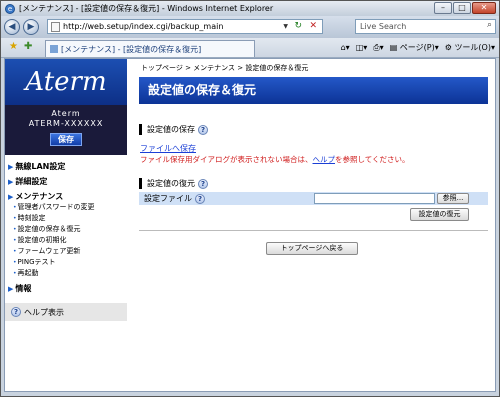  What do you see at coordinates (49, 251) in the screenshot?
I see `menu-item-label: ファームウェア更新` at bounding box center [49, 251].